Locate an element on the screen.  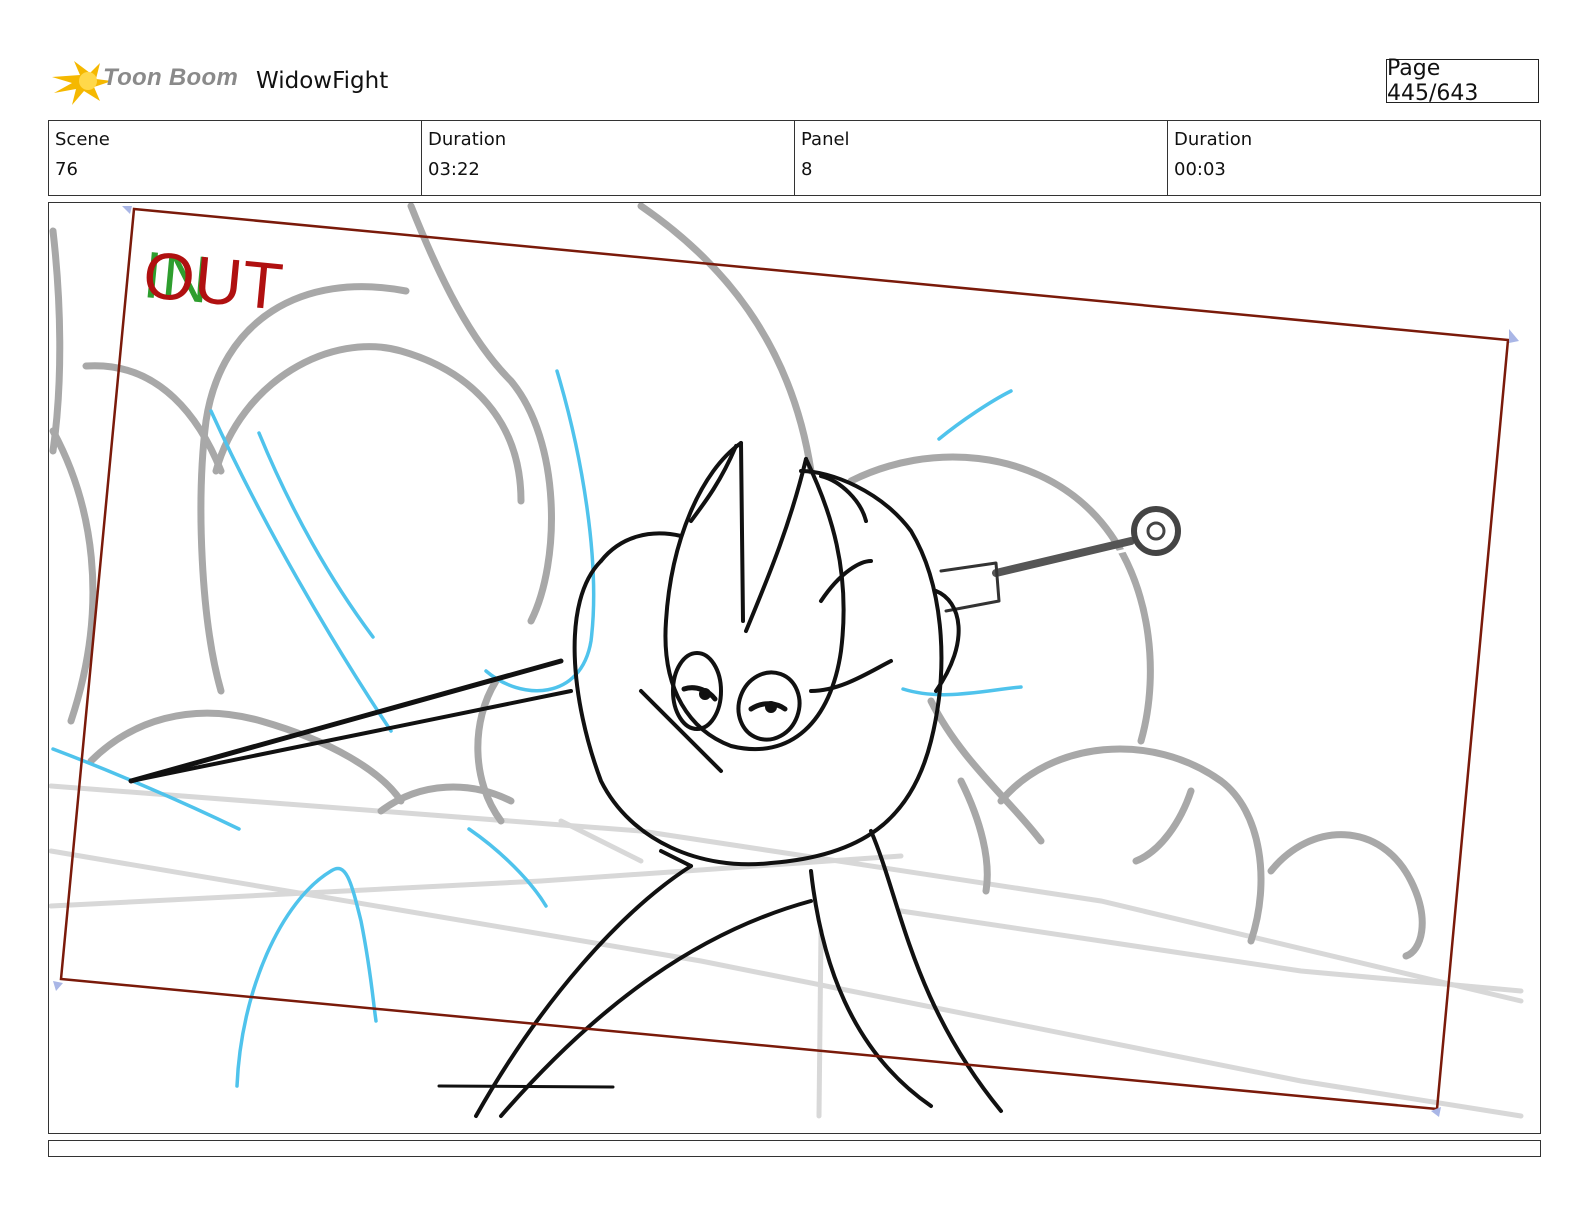
panel-duration-value: 00:03 is located at coordinates (1200, 169).